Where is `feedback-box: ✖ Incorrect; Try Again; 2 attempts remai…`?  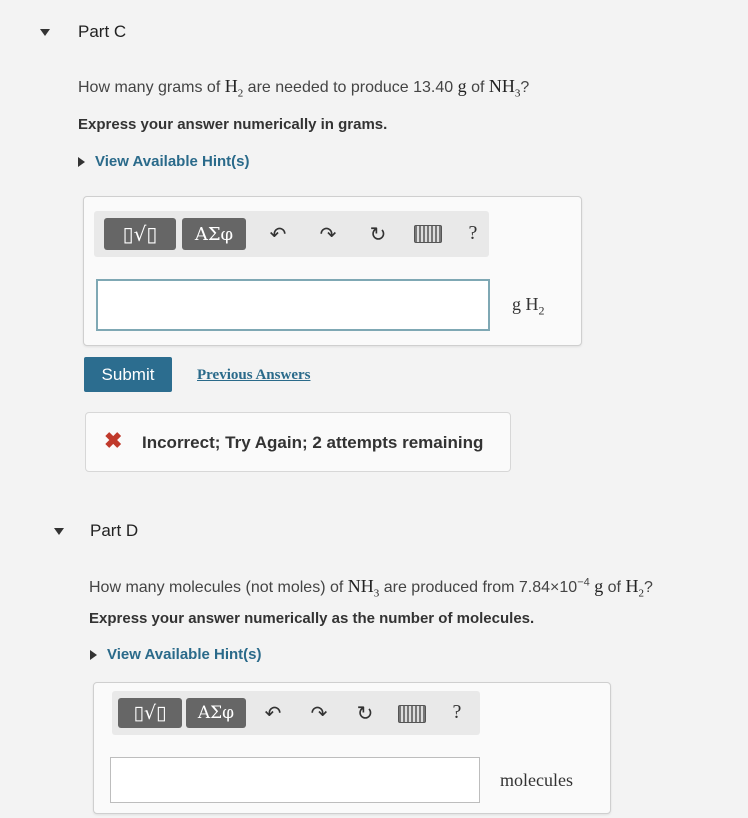 feedback-box: ✖ Incorrect; Try Again; 2 attempts remai… is located at coordinates (298, 442).